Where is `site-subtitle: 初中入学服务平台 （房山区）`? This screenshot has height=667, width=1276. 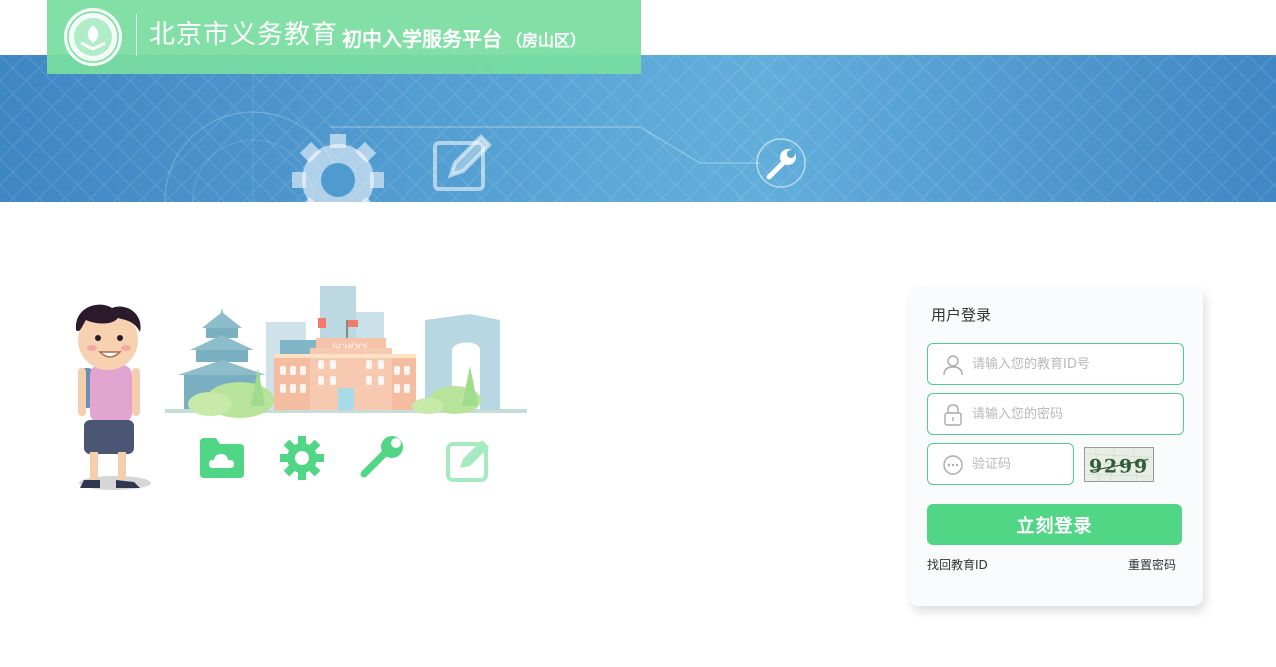
site-subtitle: 初中入学服务平台 （房山区） is located at coordinates (464, 40).